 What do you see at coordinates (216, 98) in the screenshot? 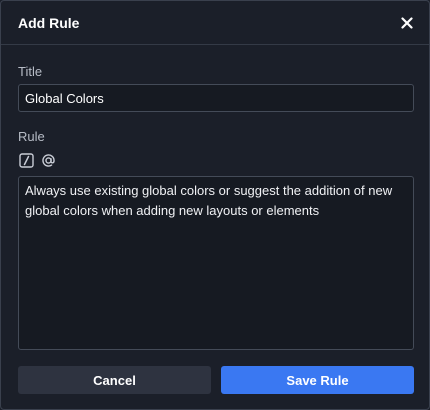
I see `title-input` at bounding box center [216, 98].